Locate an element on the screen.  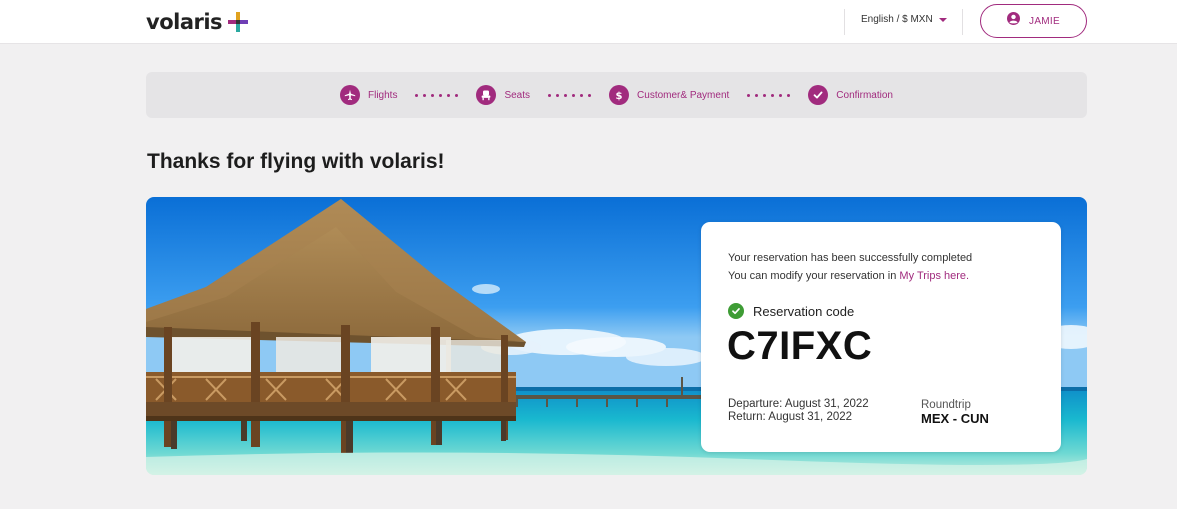
volaris-logo: volaris is located at coordinates (197, 22).